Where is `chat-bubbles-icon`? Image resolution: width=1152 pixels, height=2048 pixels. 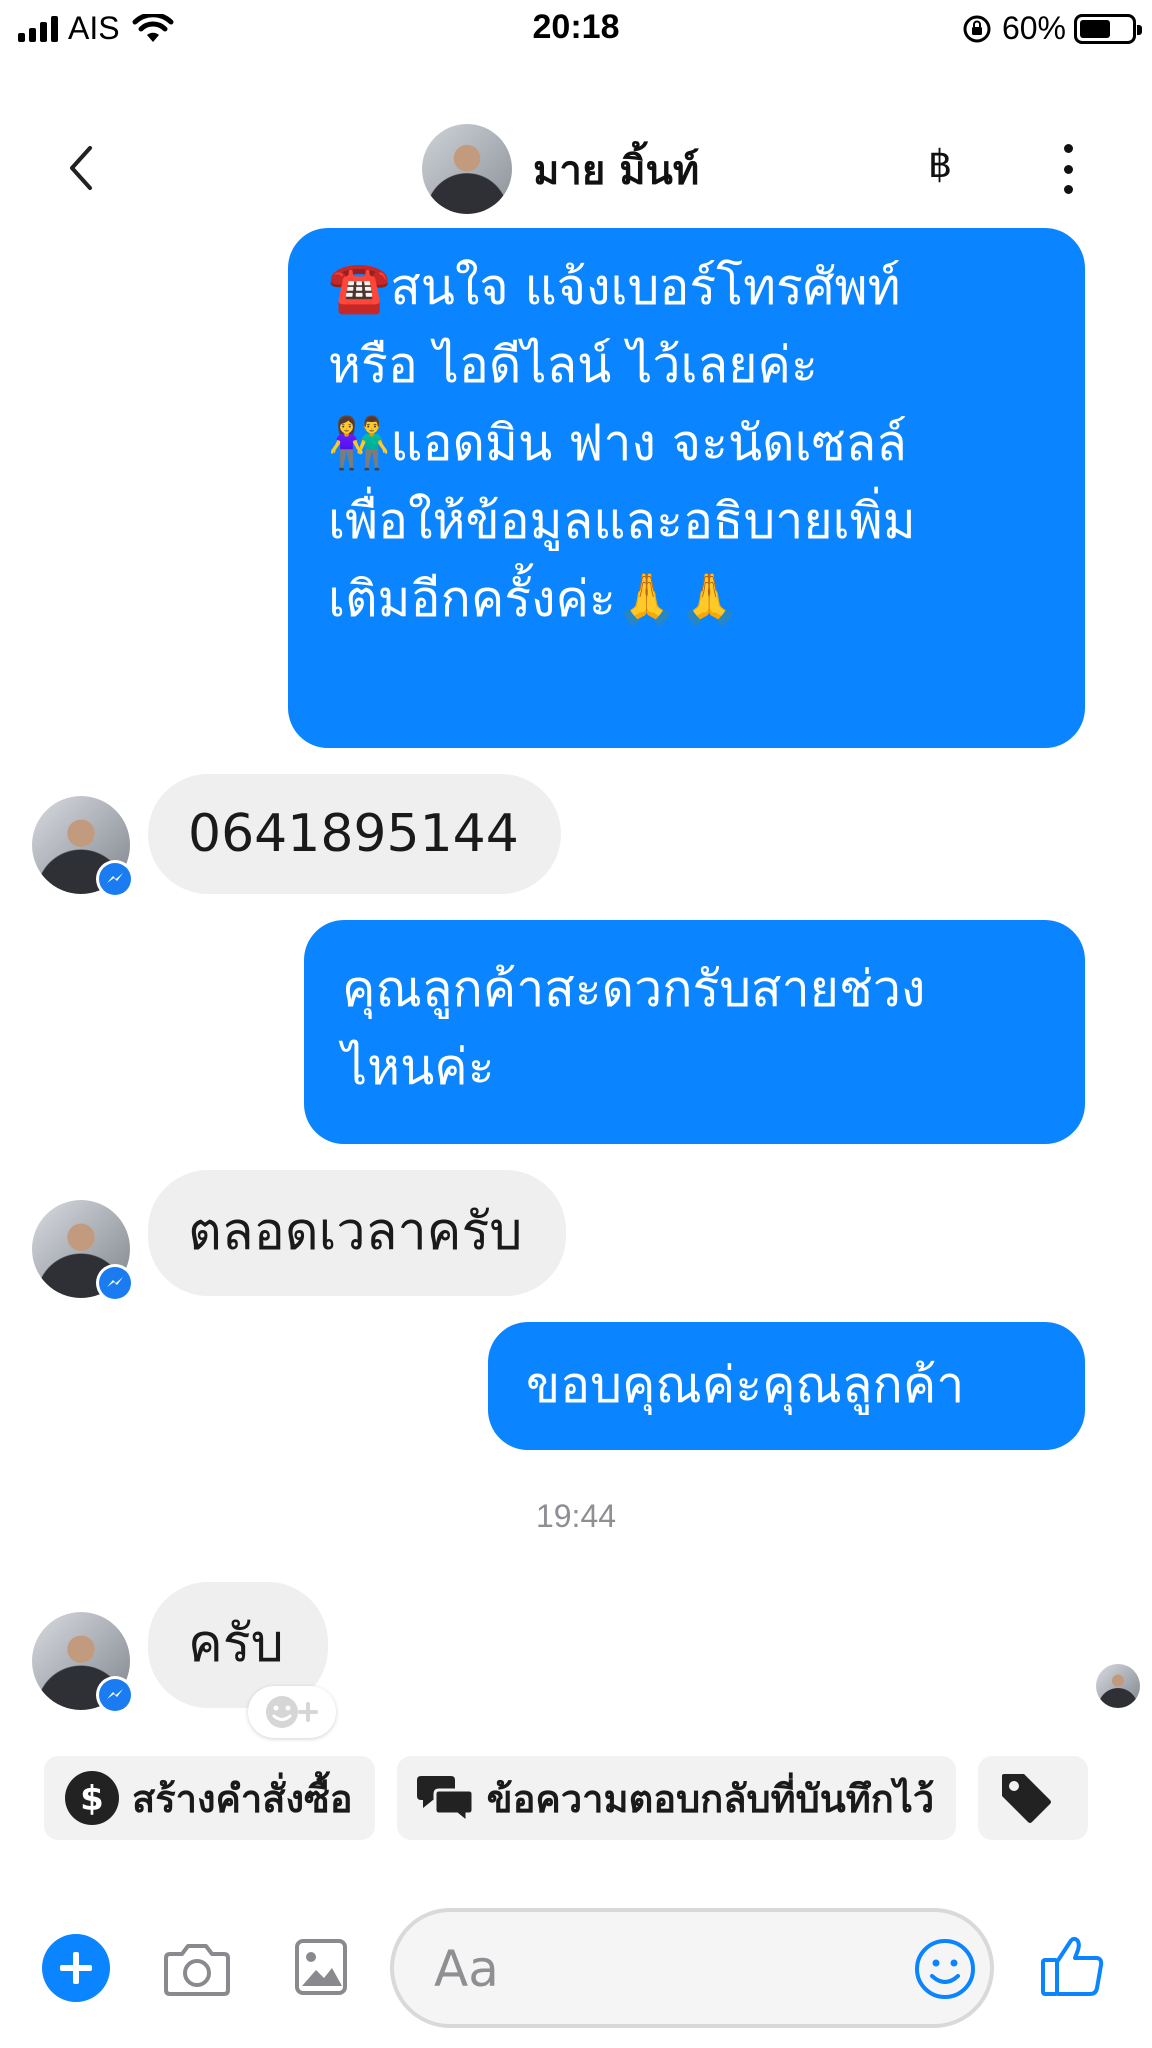 chat-bubbles-icon is located at coordinates (445, 1800).